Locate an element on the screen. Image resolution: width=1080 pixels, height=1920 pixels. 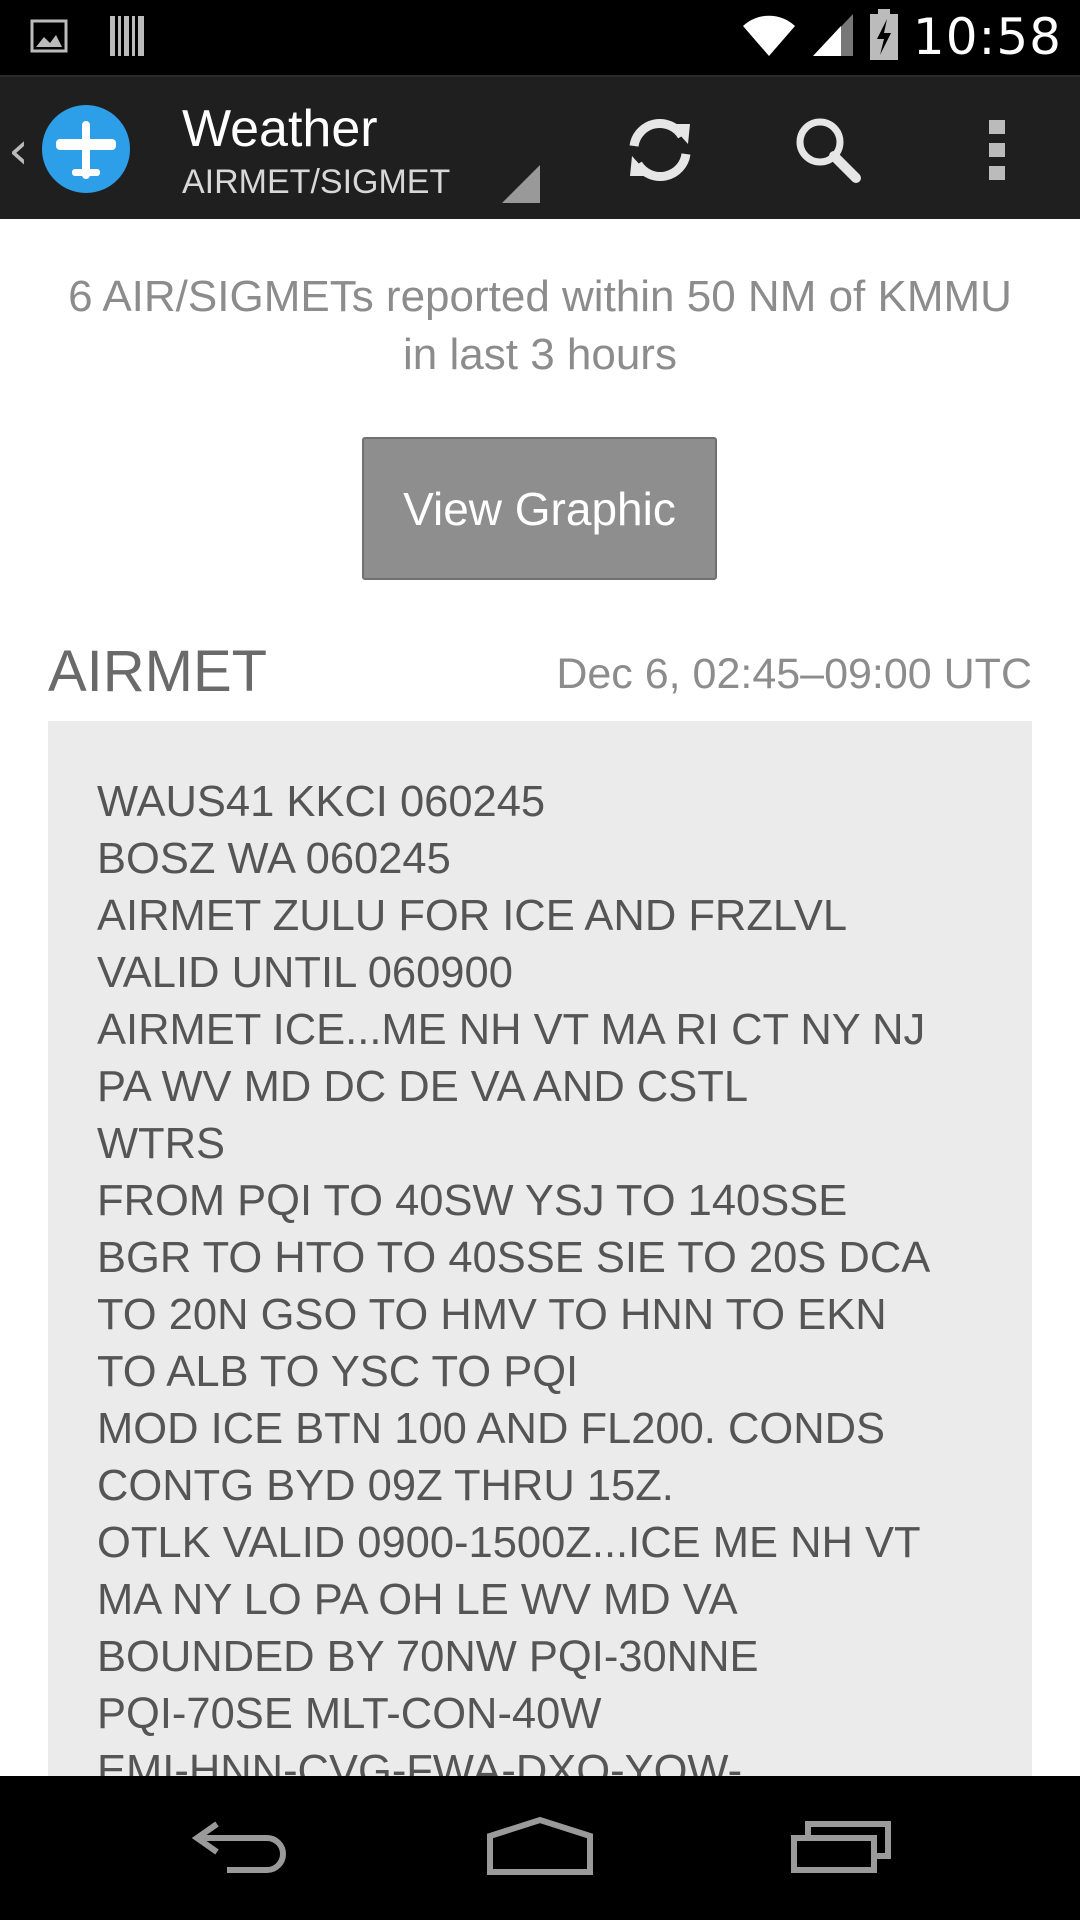
overflow-menu-icon is located at coordinates (997, 152).